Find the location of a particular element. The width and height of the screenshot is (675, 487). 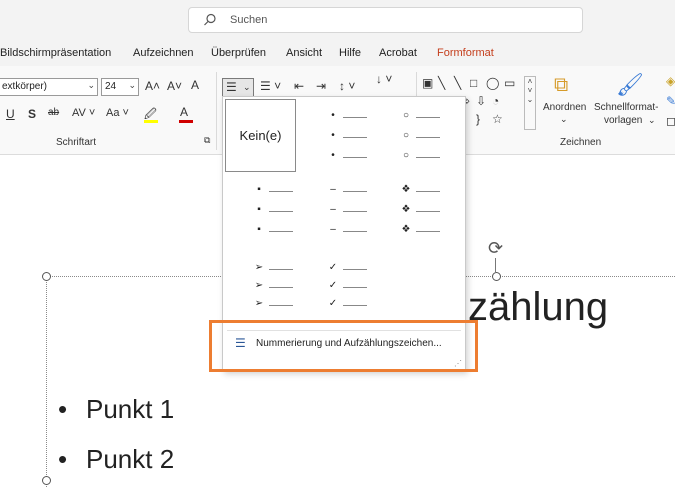

text-box-icon: ▣ is located at coordinates (427, 83).